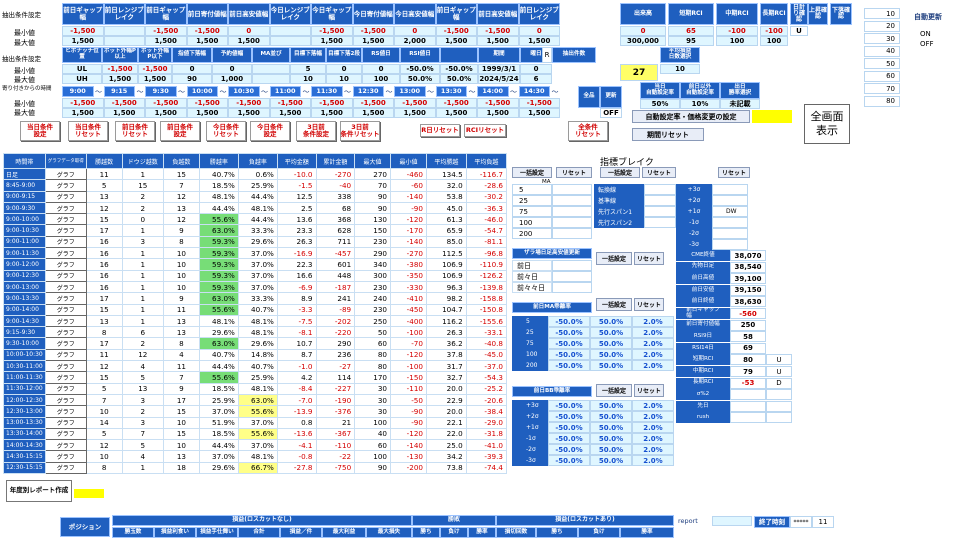 The height and width of the screenshot is (540, 960). Describe the element at coordinates (659, 172) in the screenshot. I see `ma-btn-3: リセット` at that location.